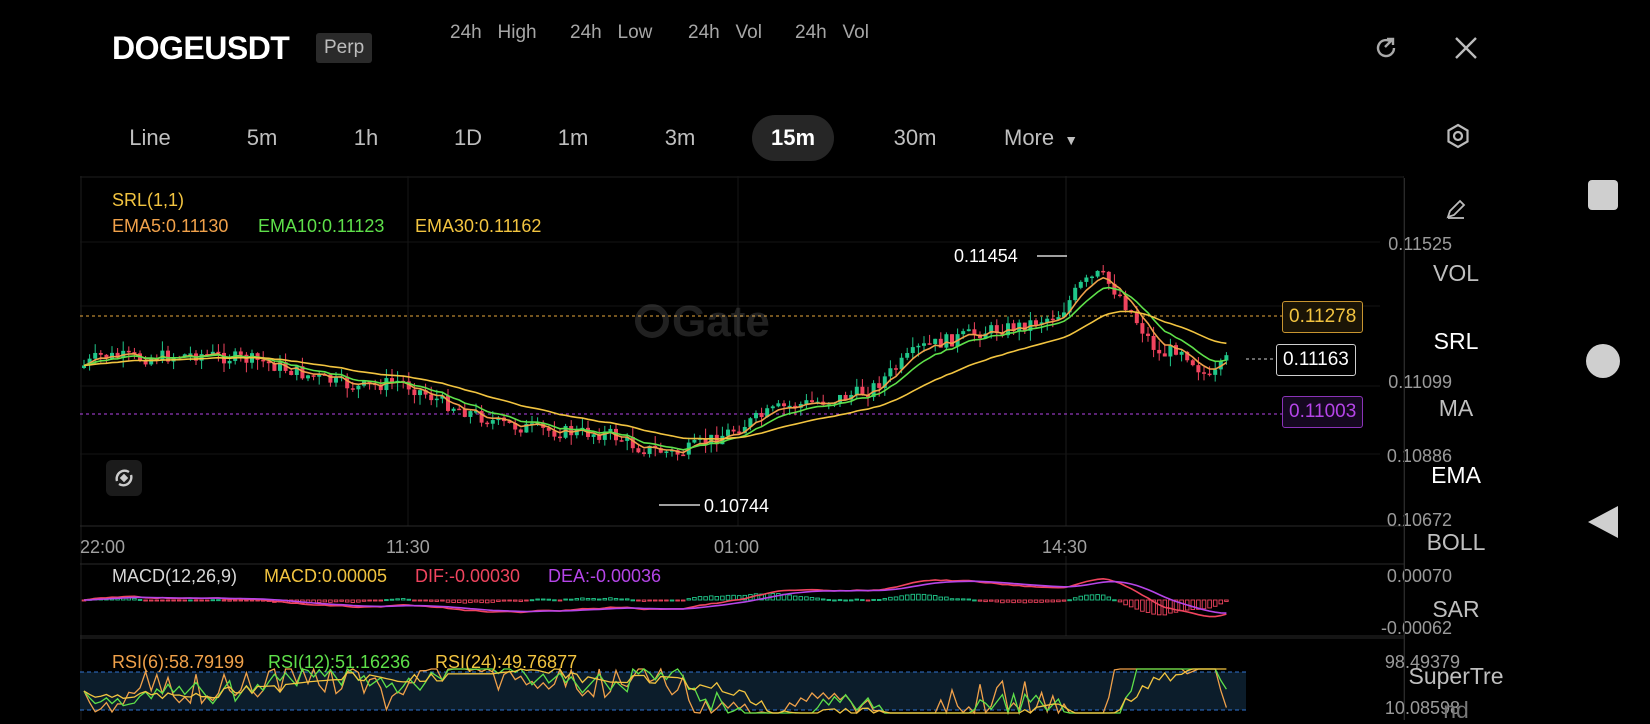 The image size is (1650, 724). What do you see at coordinates (150, 138) in the screenshot?
I see `tab-line: Line` at bounding box center [150, 138].